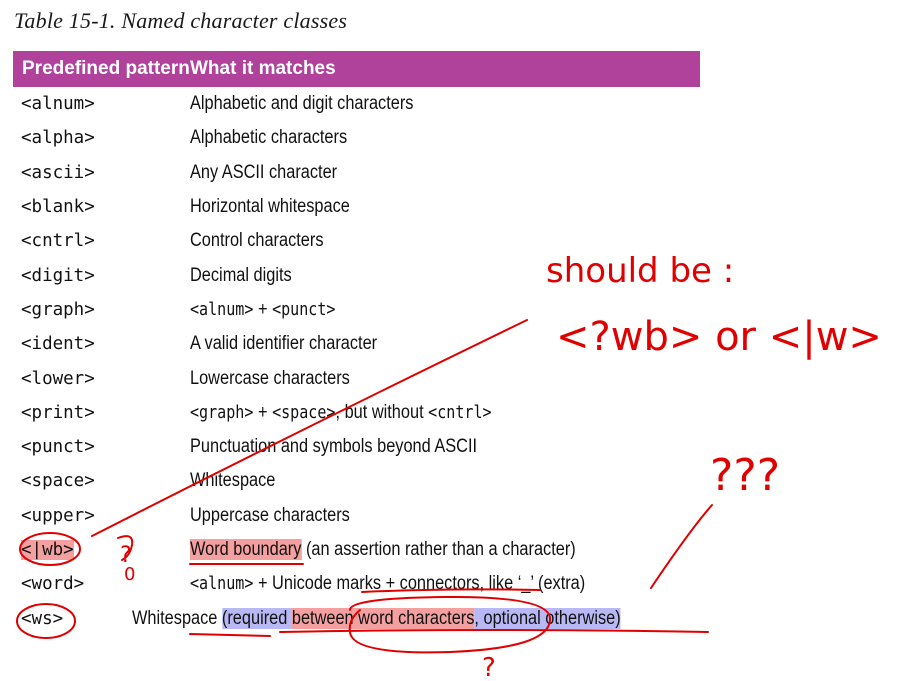 The width and height of the screenshot is (919, 681). Describe the element at coordinates (356, 241) in the screenshot. I see `table-row: <cntrl> Control characters` at that location.